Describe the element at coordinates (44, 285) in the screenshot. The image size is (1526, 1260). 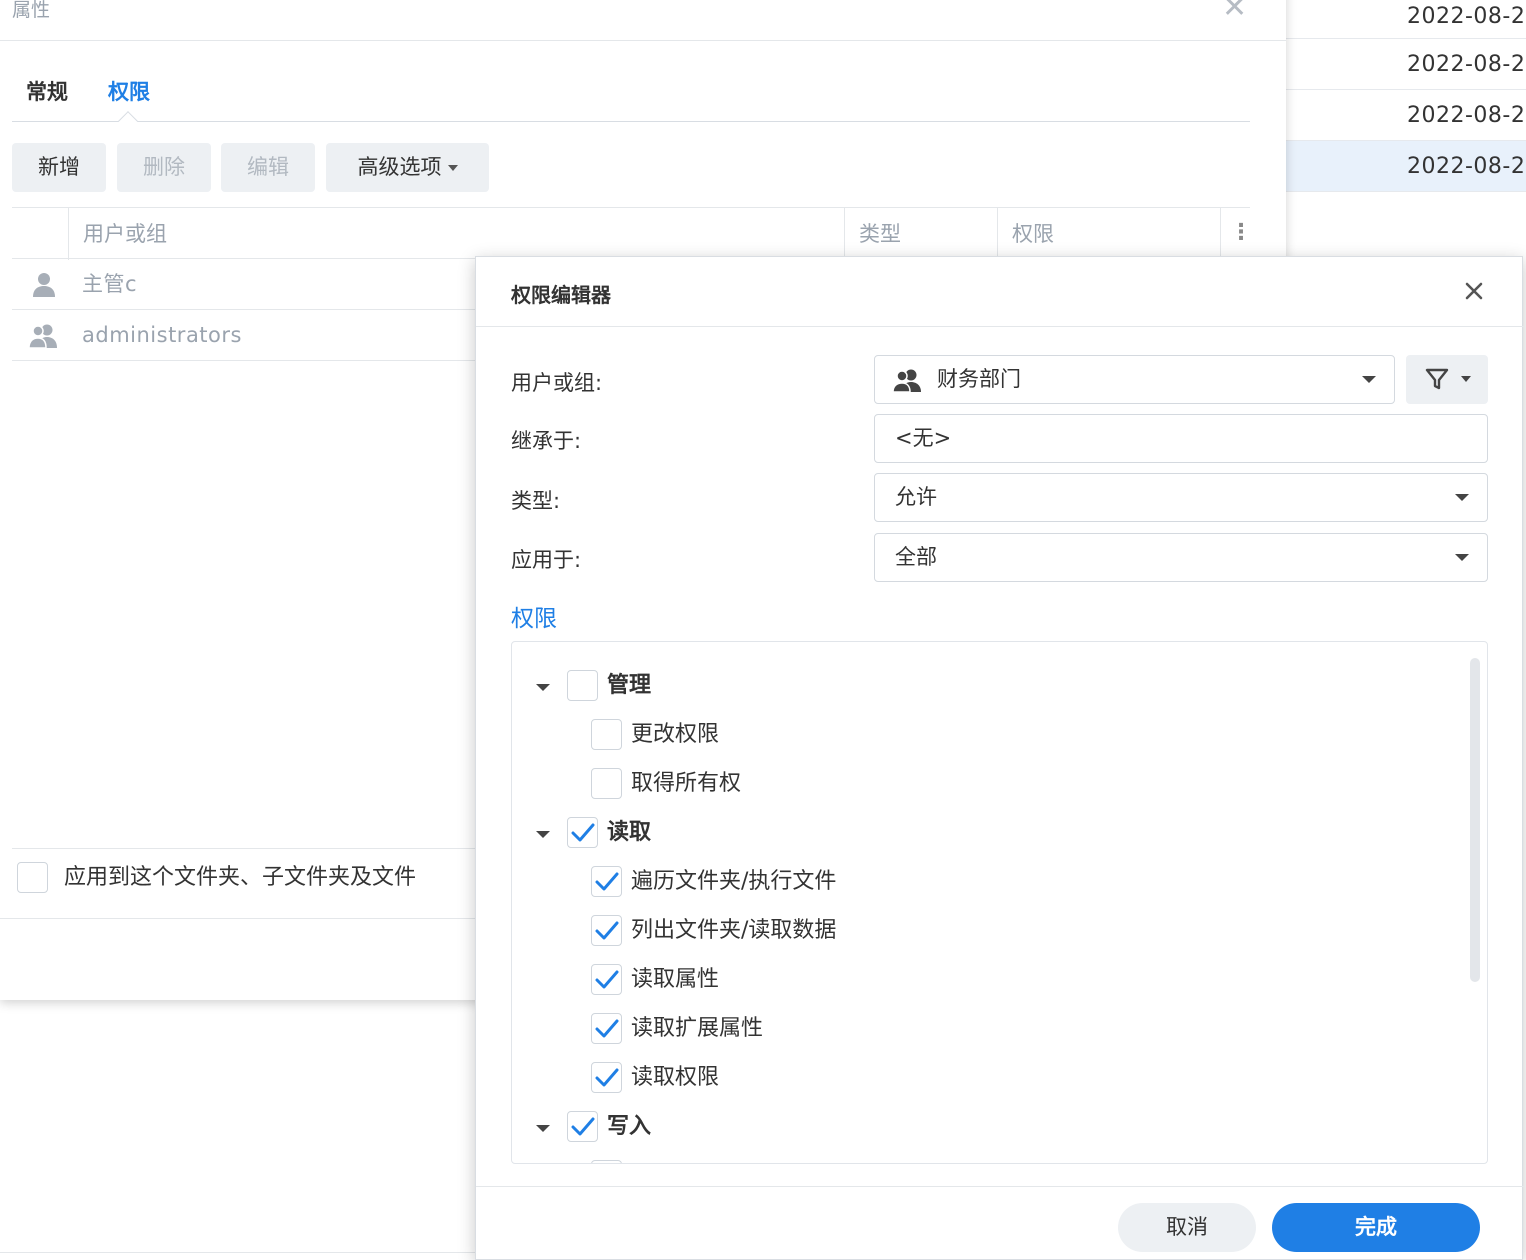
I see `user-icon` at that location.